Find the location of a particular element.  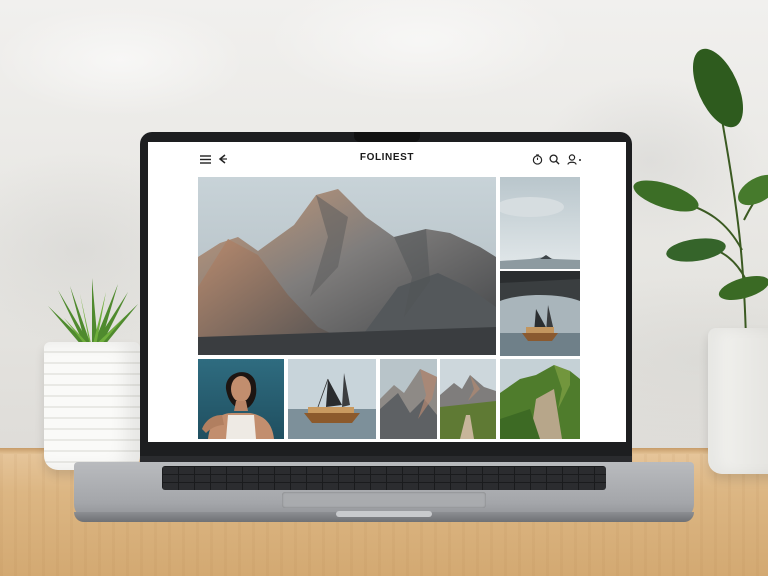

mountain-peak-image is located at coordinates (347, 266).